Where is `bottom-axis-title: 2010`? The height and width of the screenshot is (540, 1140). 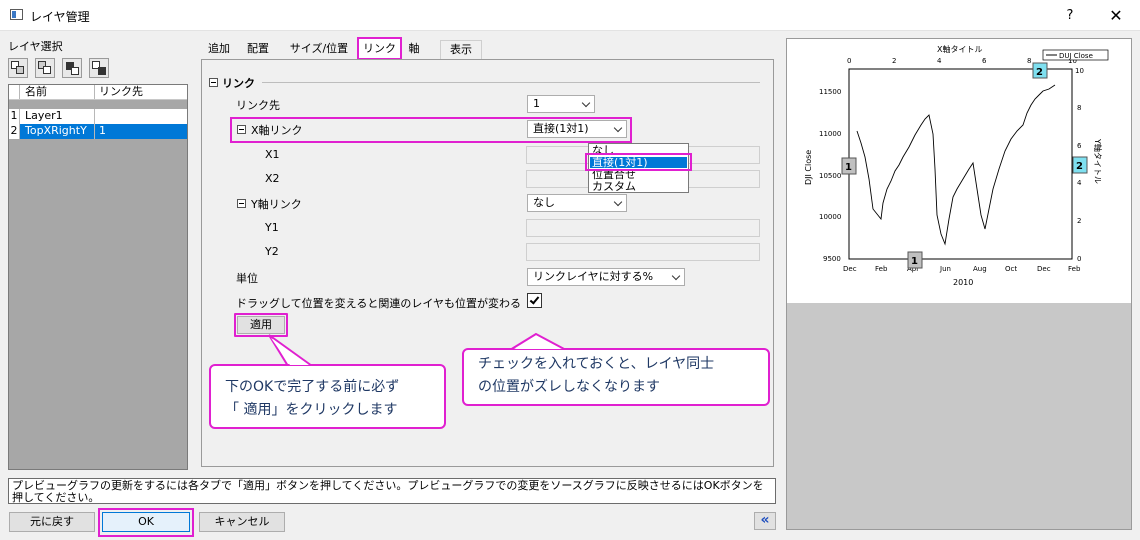 bottom-axis-title: 2010 is located at coordinates (963, 282).